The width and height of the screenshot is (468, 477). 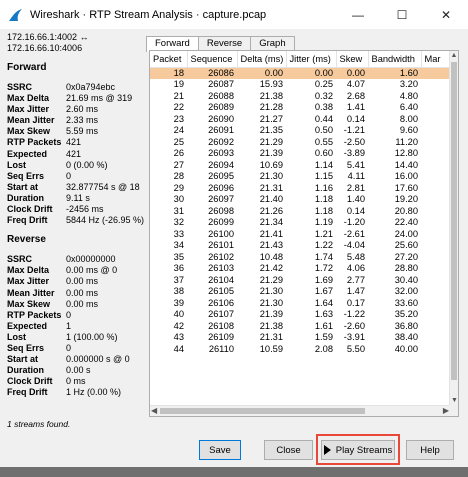 I want to click on tab-graph: Graph, so click(x=272, y=43).